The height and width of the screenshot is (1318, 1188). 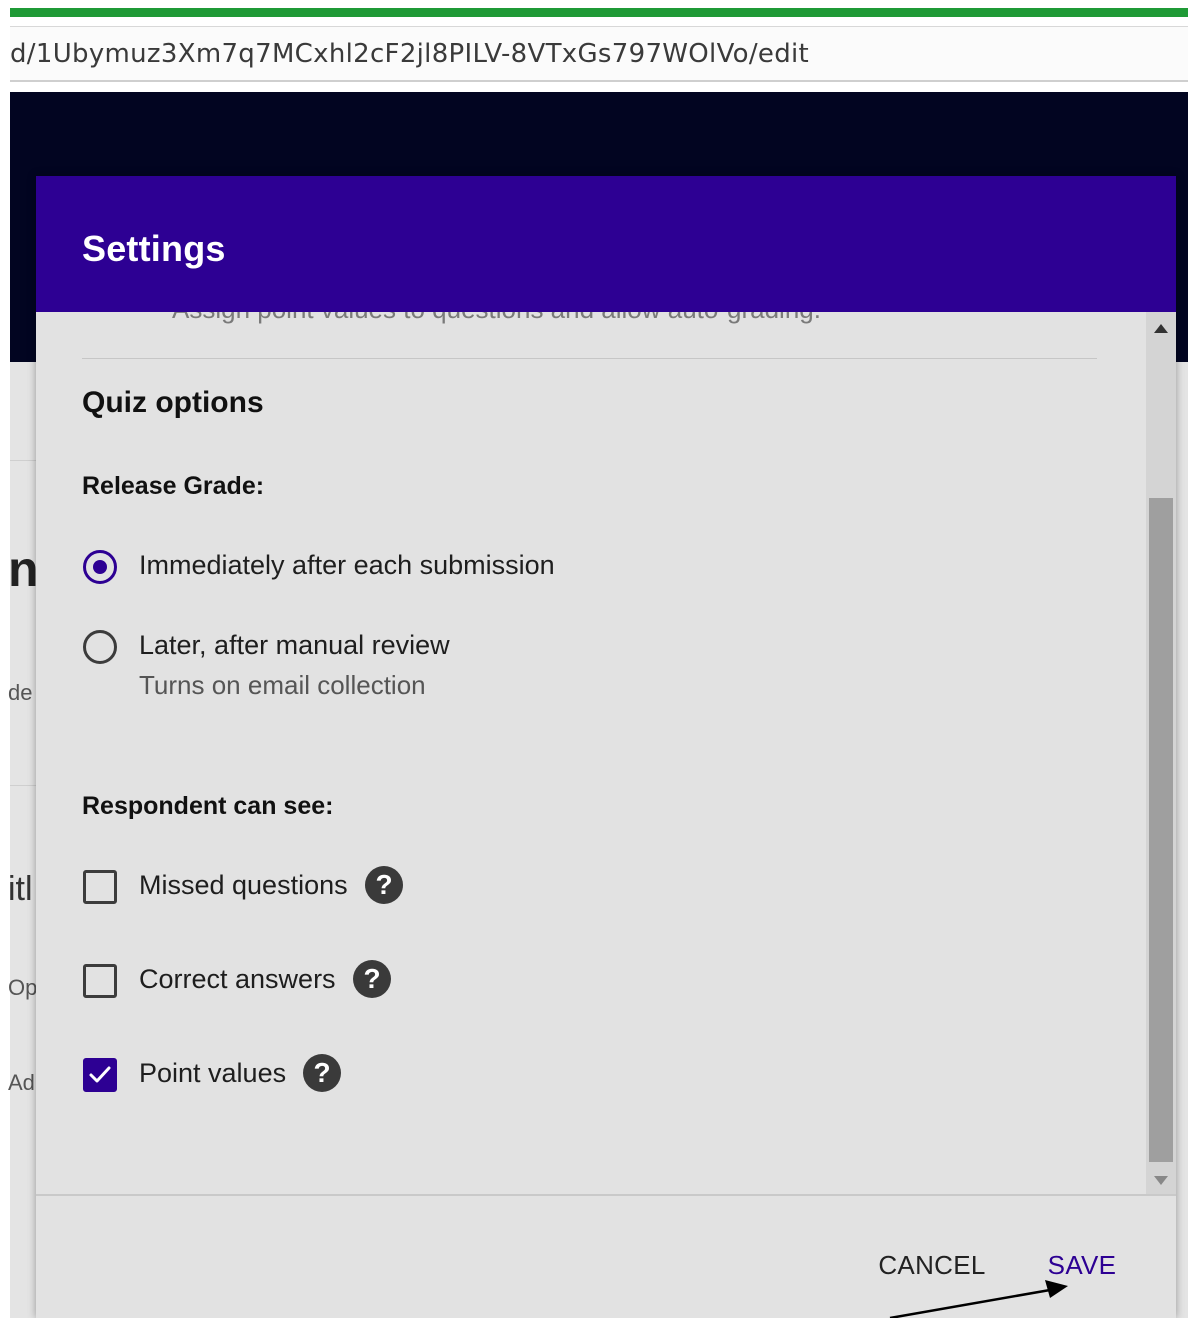 What do you see at coordinates (22, 569) in the screenshot?
I see `background-text-fragment: nt` at bounding box center [22, 569].